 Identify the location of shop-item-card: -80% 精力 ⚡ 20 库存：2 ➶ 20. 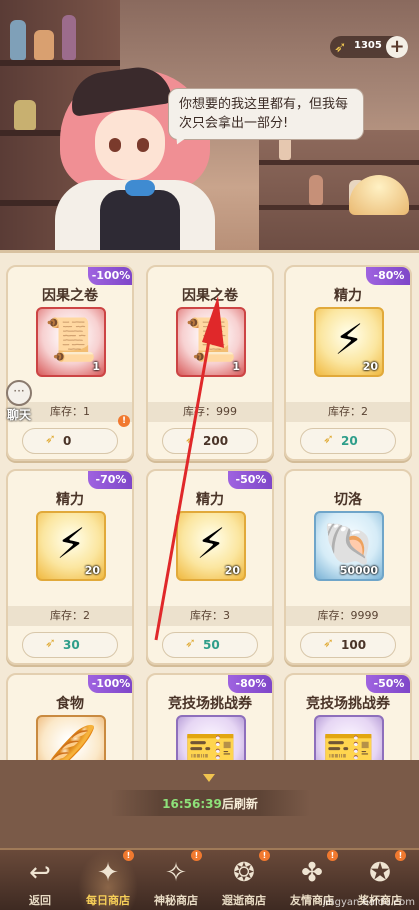
(348, 363).